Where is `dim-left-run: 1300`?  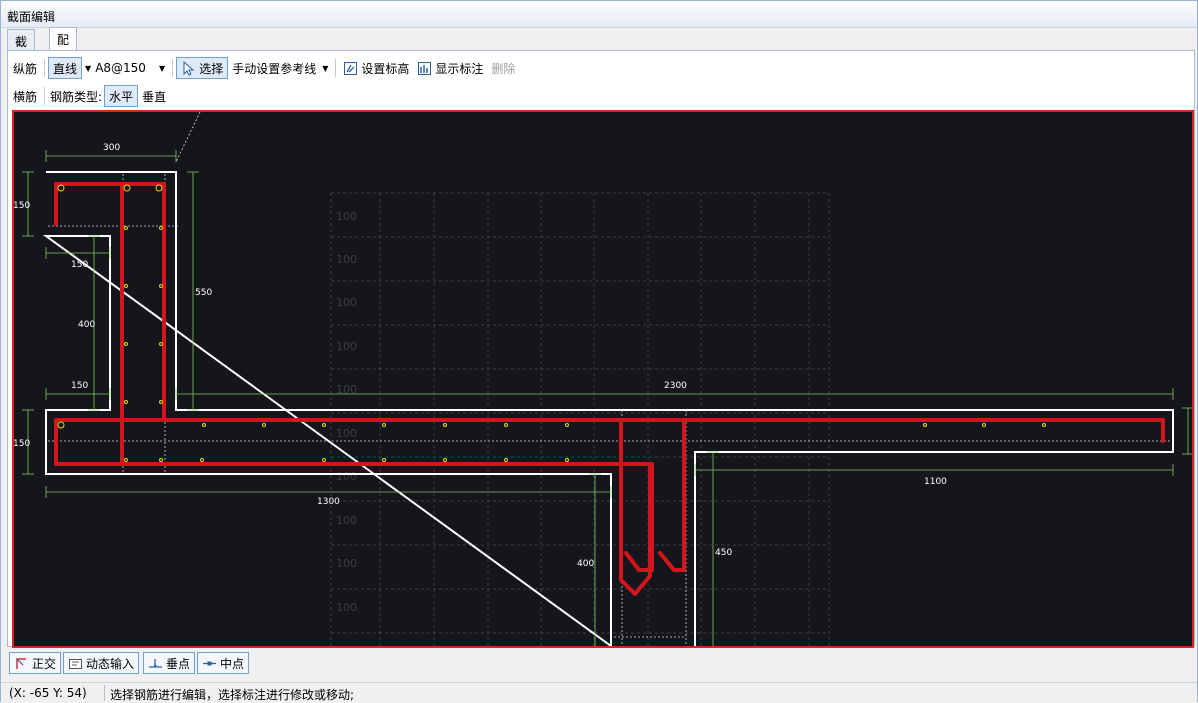
dim-left-run: 1300 is located at coordinates (328, 502).